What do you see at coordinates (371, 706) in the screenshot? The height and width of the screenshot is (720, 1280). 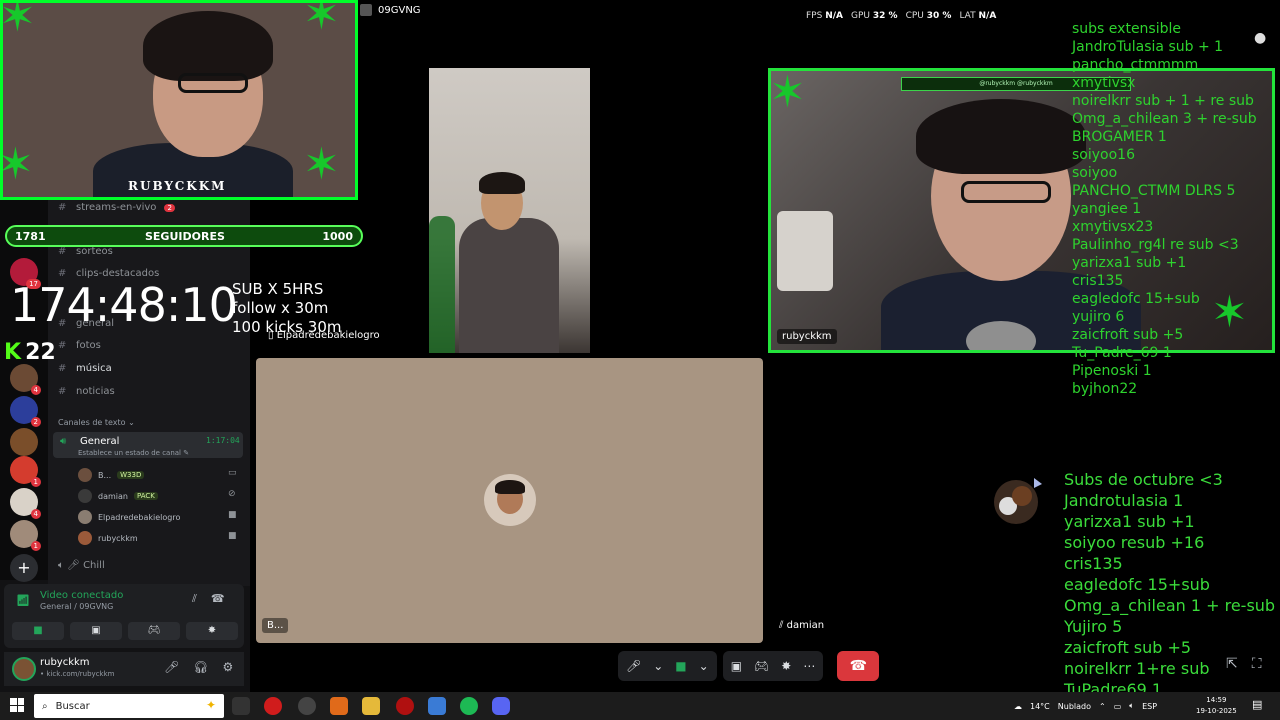 I see `file-explorer-icon` at bounding box center [371, 706].